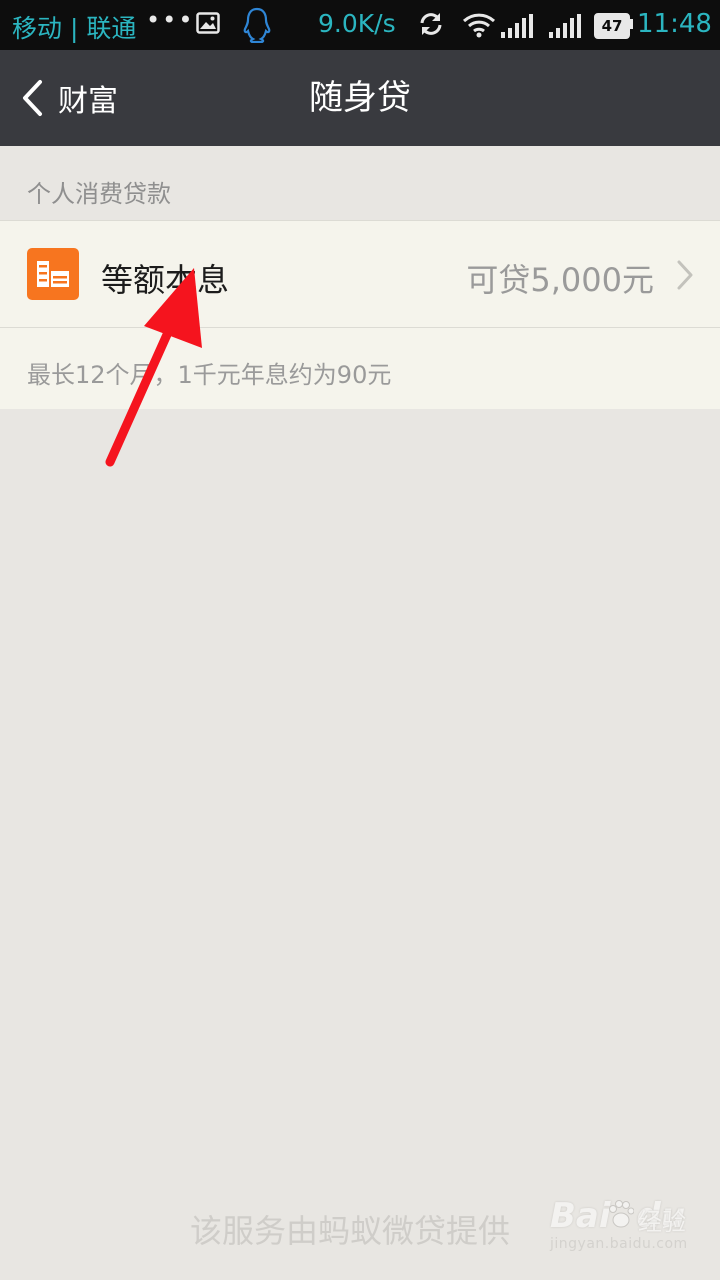  Describe the element at coordinates (619, 1244) in the screenshot. I see `watermark-url: jingyan.baidu.com` at that location.